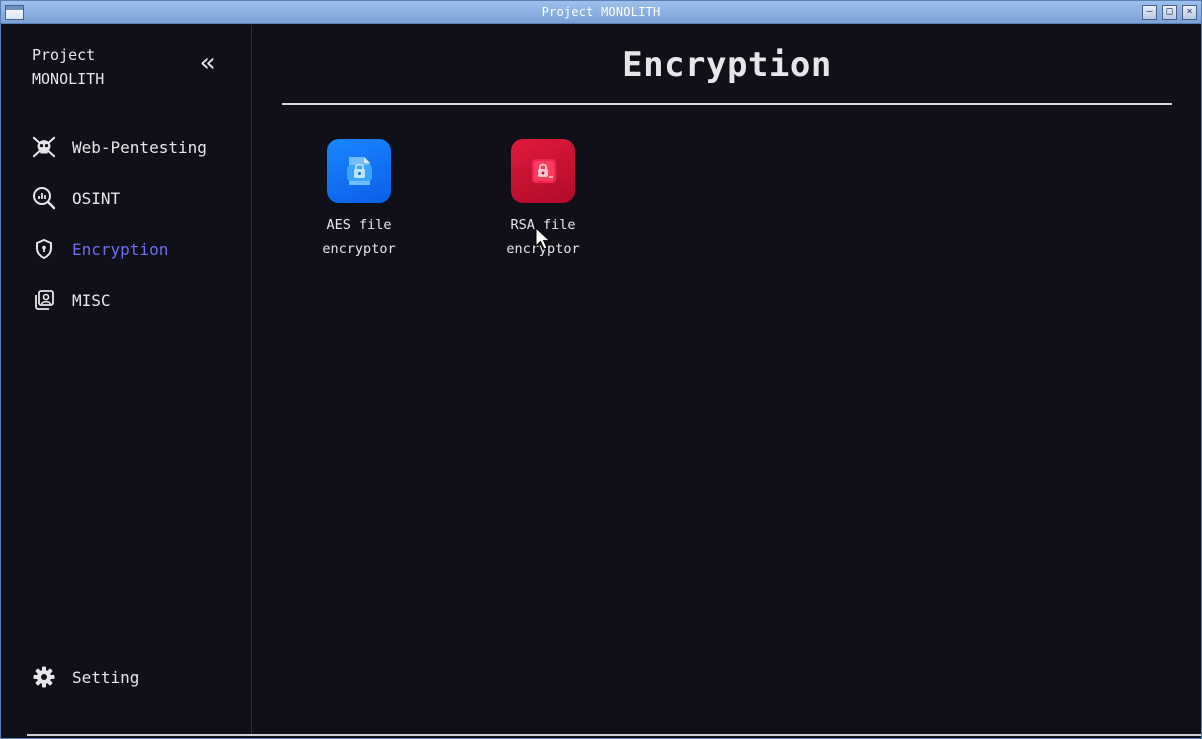 This screenshot has width=1202, height=739. What do you see at coordinates (106, 677) in the screenshot?
I see `sidebar-item-label: Setting` at bounding box center [106, 677].